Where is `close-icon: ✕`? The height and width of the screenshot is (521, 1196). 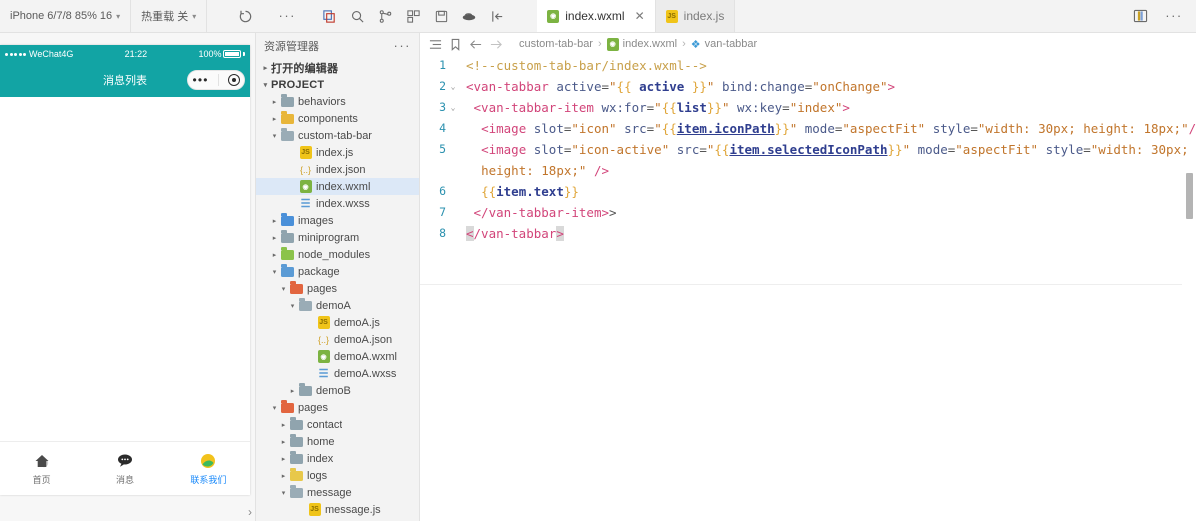
close-icon: ✕ is located at coordinates (640, 16).